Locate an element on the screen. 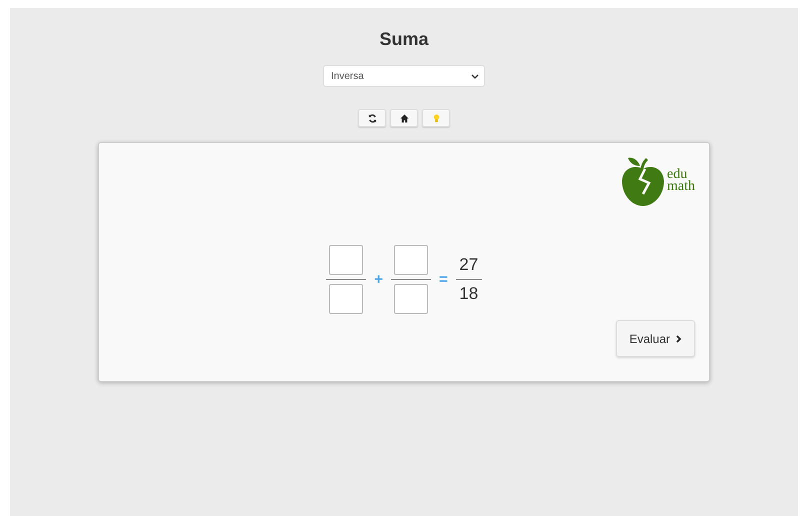 The image size is (800, 516). home-icon is located at coordinates (404, 118).